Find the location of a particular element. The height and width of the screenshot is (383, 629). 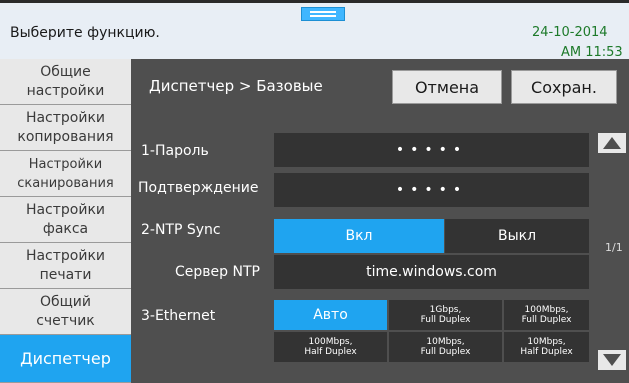

sidebar-item-fax: Настройки факса is located at coordinates (65, 220).